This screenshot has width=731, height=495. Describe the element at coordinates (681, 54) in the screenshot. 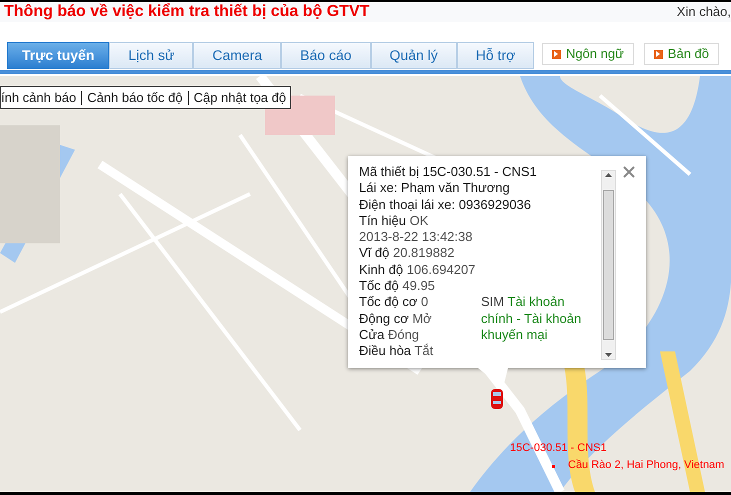

I see `header-button: Bản đồ` at that location.